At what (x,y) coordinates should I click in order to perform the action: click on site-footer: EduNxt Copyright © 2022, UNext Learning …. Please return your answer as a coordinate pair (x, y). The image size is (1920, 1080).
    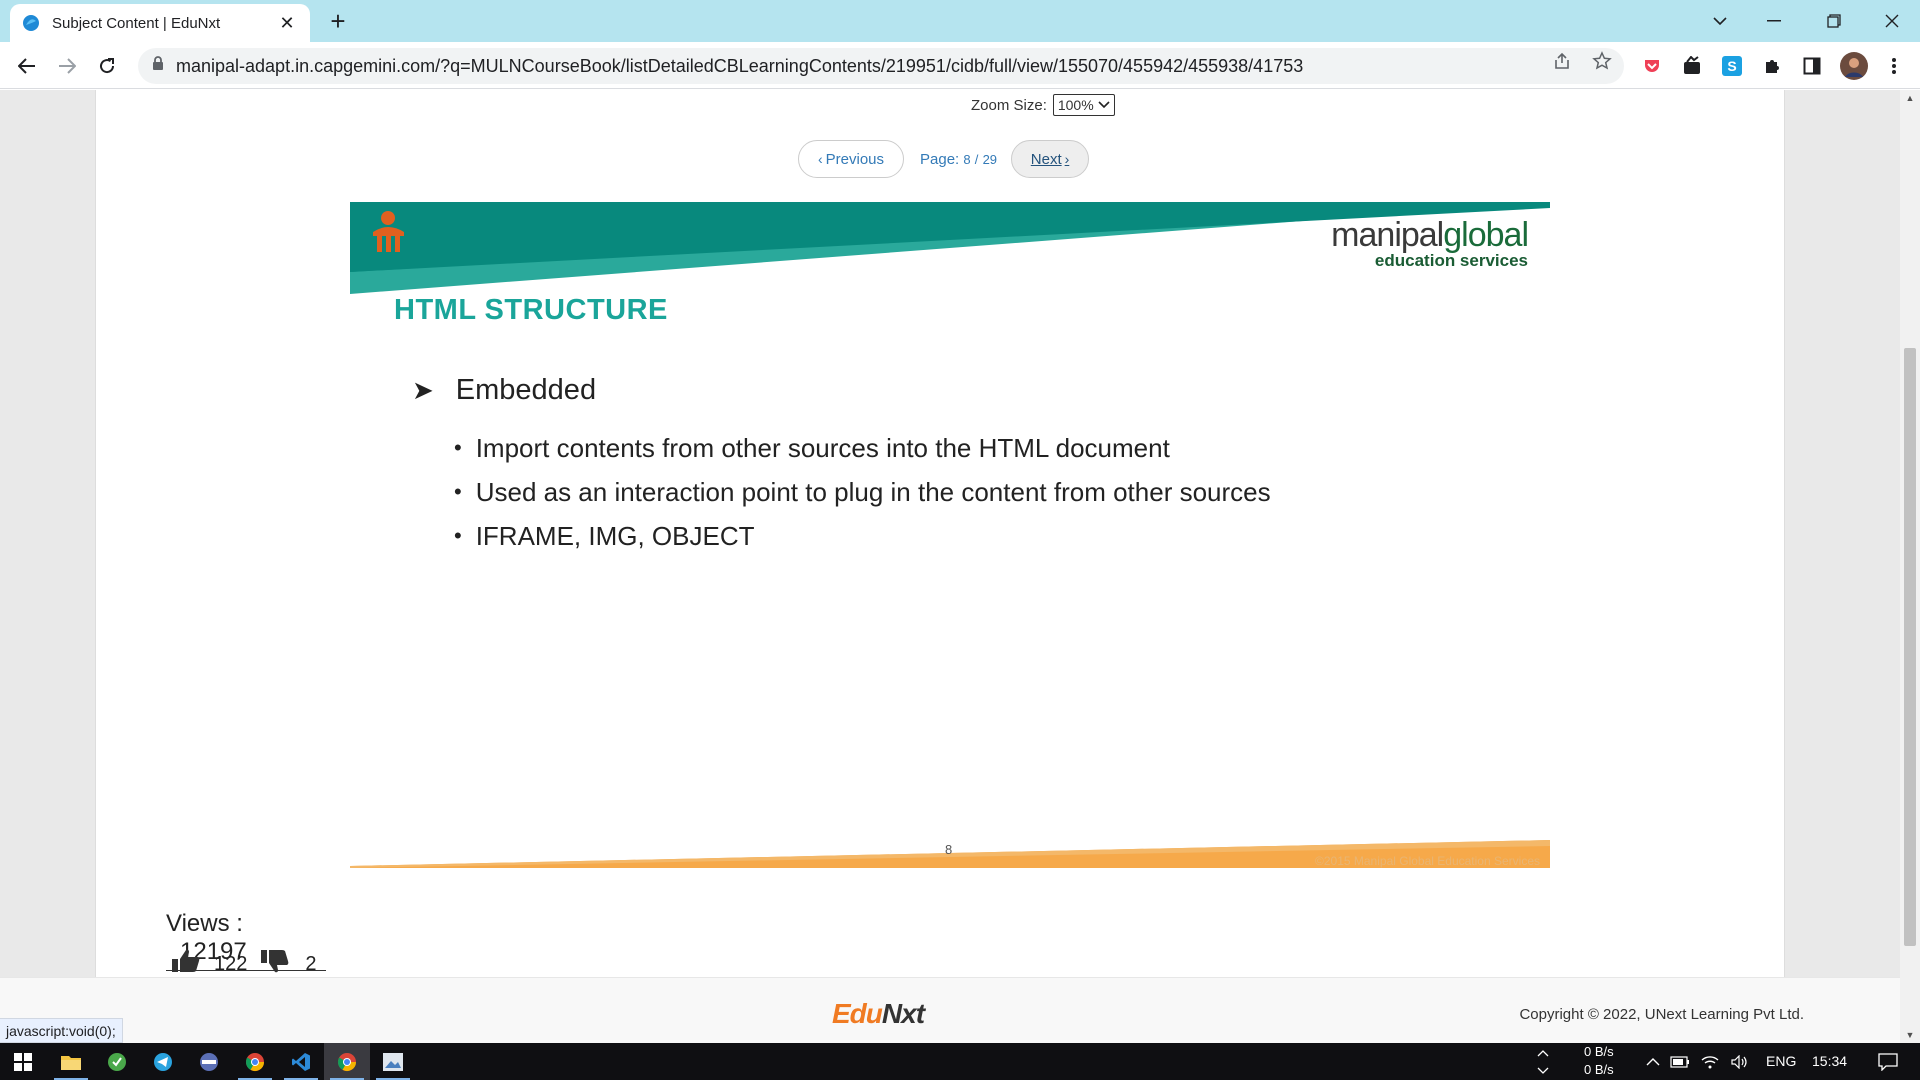
    Looking at the image, I should click on (950, 1010).